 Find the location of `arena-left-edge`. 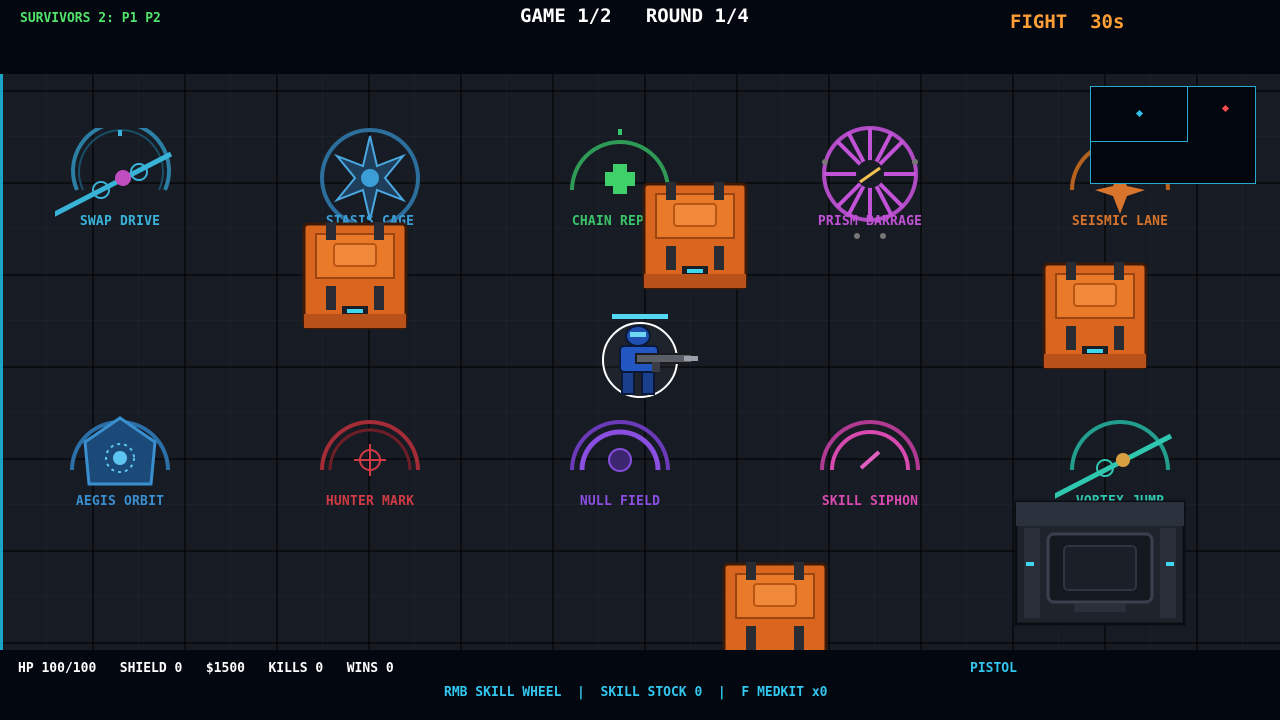

arena-left-edge is located at coordinates (1, 362).